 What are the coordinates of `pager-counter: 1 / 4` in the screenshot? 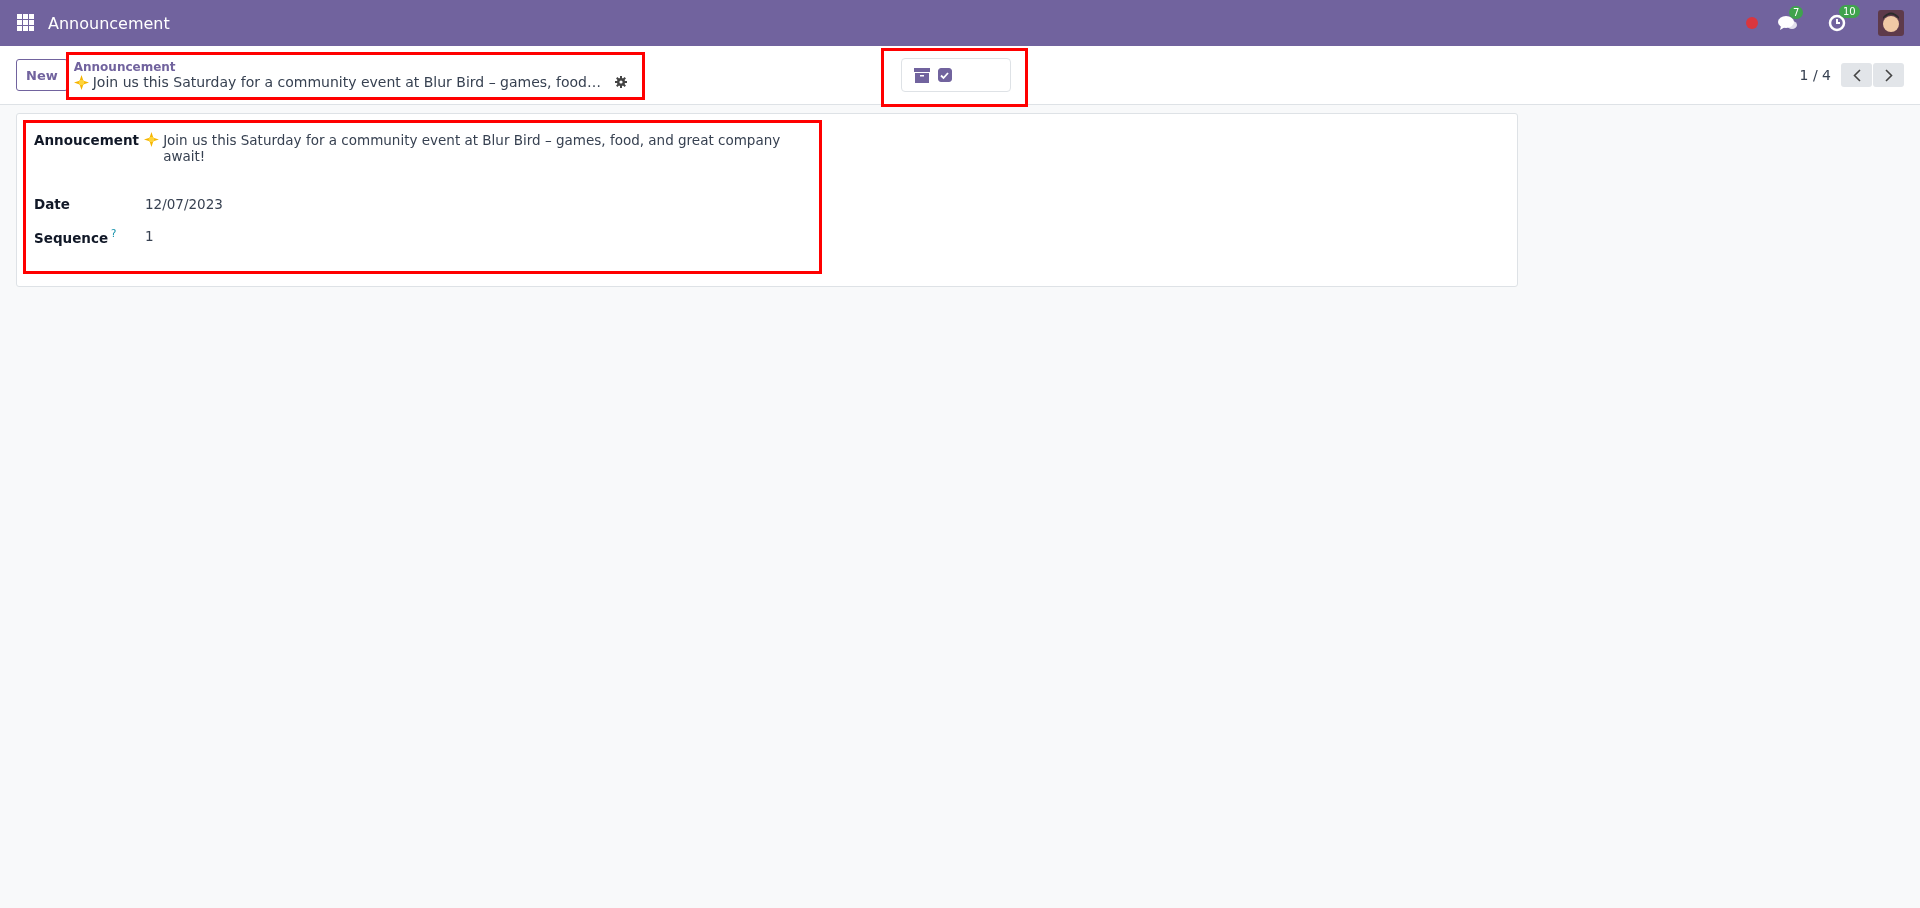 It's located at (1815, 75).